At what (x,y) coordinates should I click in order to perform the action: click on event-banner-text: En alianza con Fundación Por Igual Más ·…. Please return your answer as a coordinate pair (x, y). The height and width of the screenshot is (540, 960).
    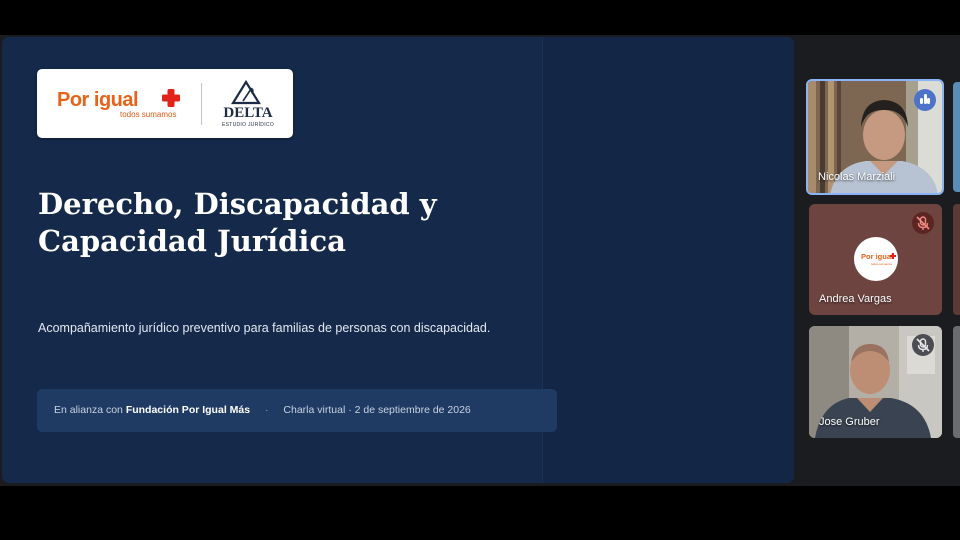
    Looking at the image, I should click on (262, 410).